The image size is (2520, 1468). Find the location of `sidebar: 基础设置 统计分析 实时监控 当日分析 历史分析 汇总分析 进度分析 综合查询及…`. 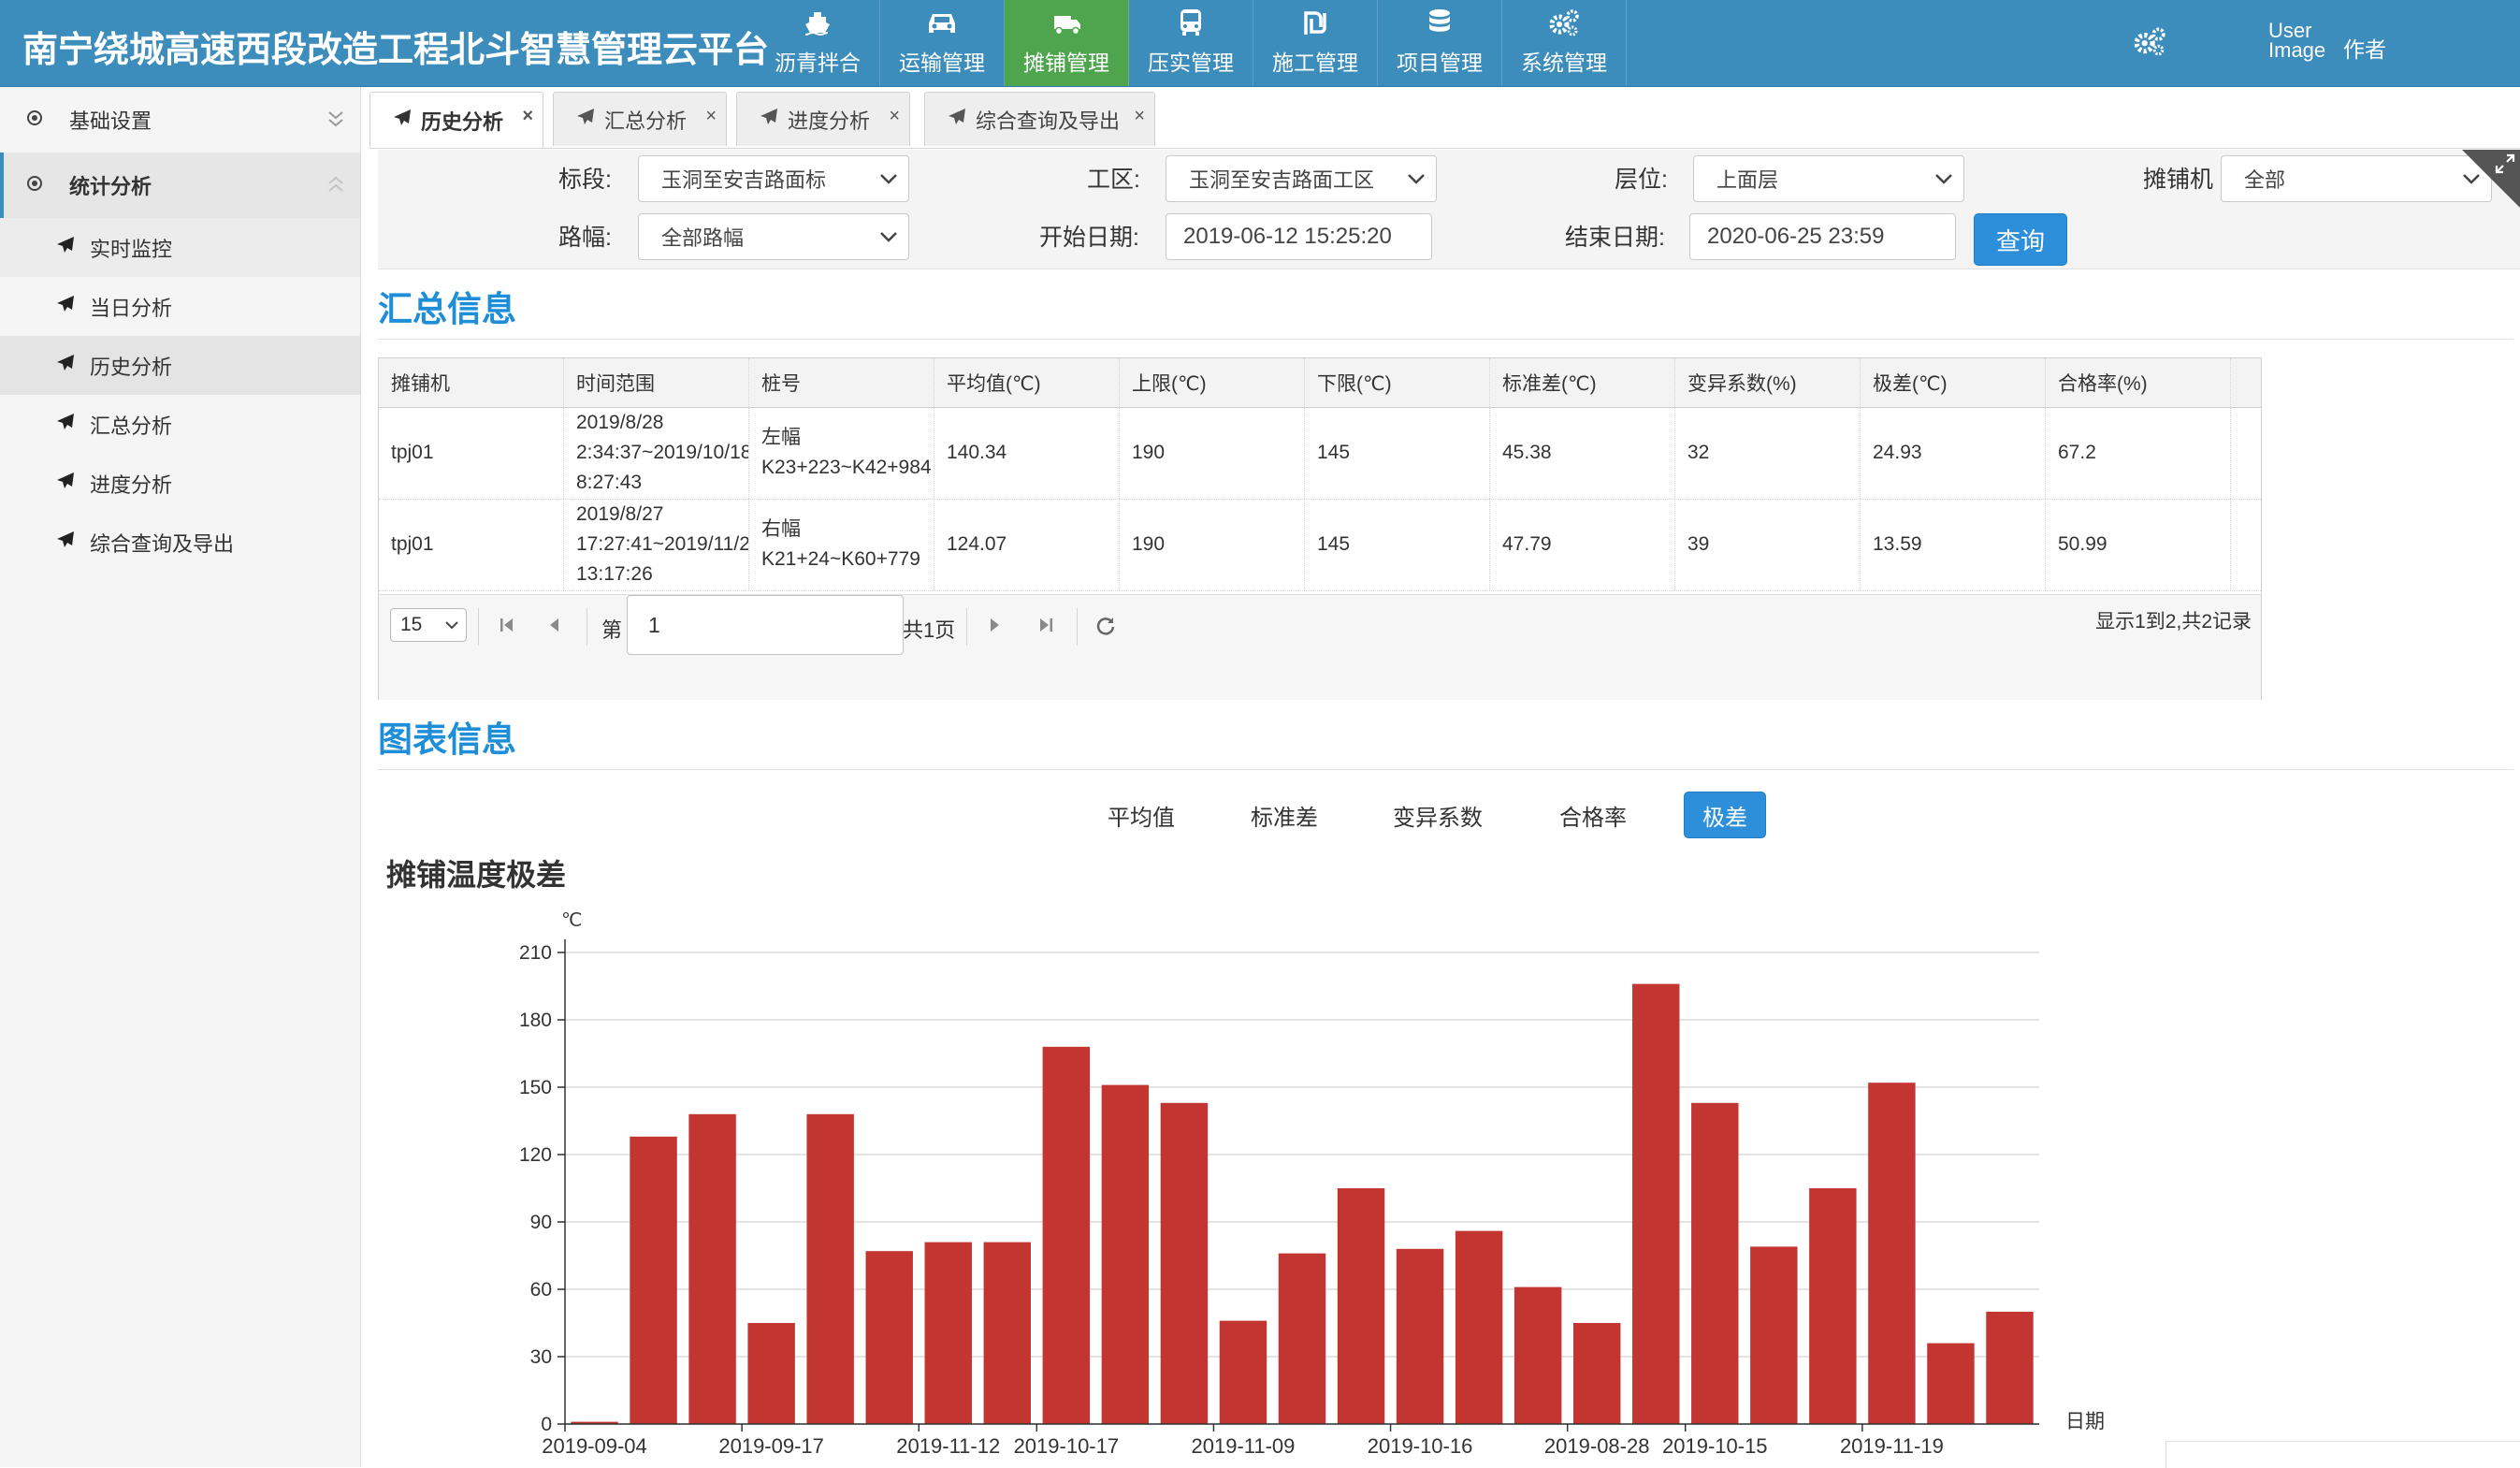

sidebar: 基础设置 统计分析 实时监控 当日分析 历史分析 汇总分析 进度分析 综合查询及… is located at coordinates (180, 777).